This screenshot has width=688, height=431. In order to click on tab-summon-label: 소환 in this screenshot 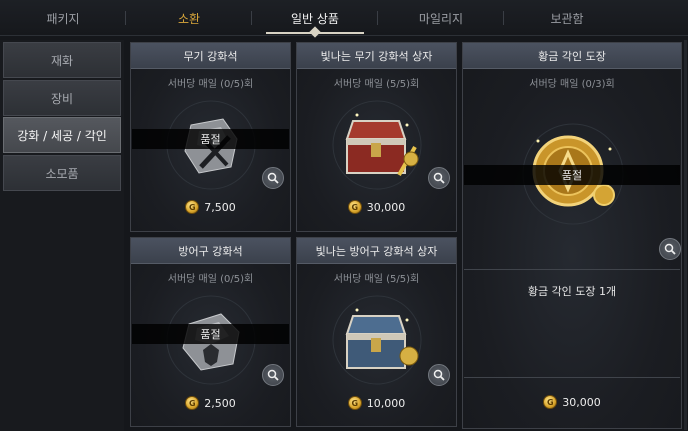, I will do `click(189, 18)`.